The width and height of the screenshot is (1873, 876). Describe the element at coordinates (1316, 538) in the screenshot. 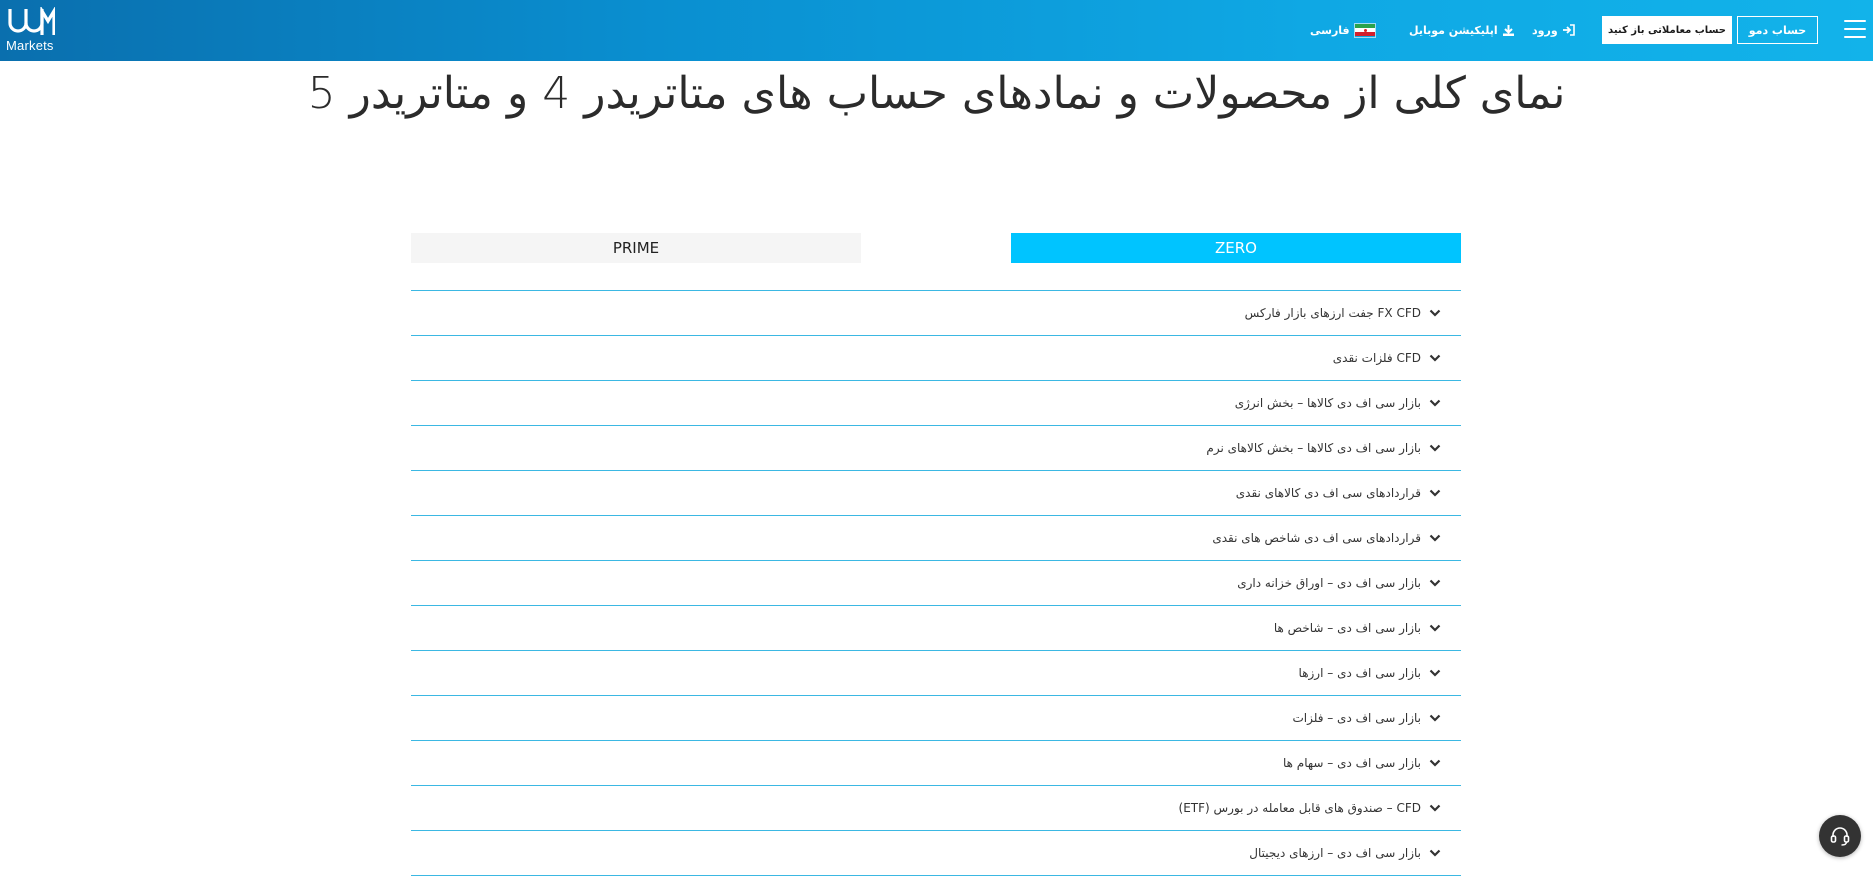

I see `accordion-item-label: قراردادهای سی اف دی شاخص های نقدی` at that location.